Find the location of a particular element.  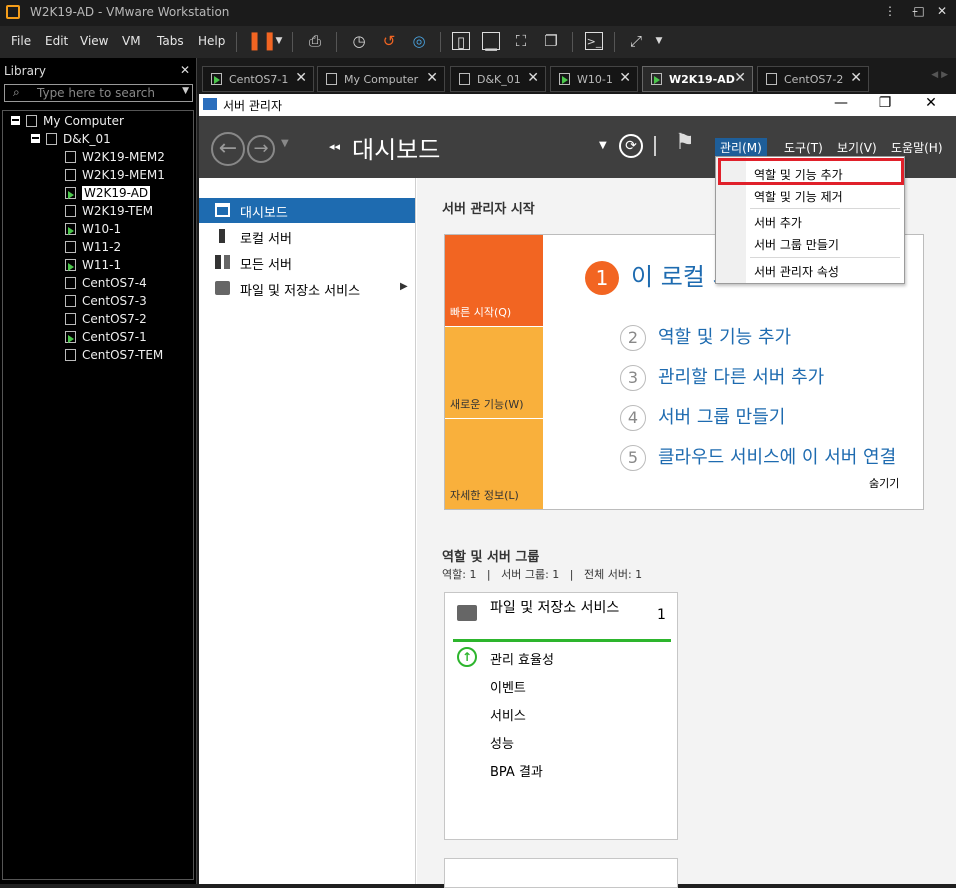

menu-view: View is located at coordinates (94, 41).